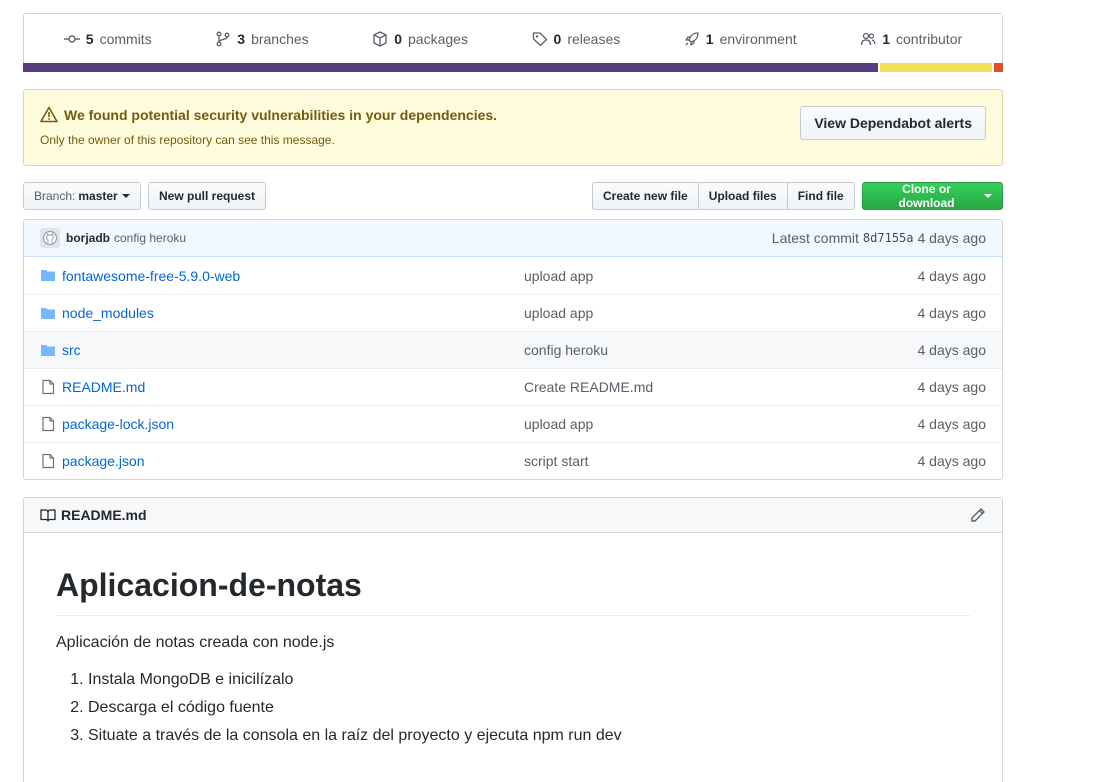 The width and height of the screenshot is (1094, 782). I want to click on branches-label: branches, so click(280, 38).